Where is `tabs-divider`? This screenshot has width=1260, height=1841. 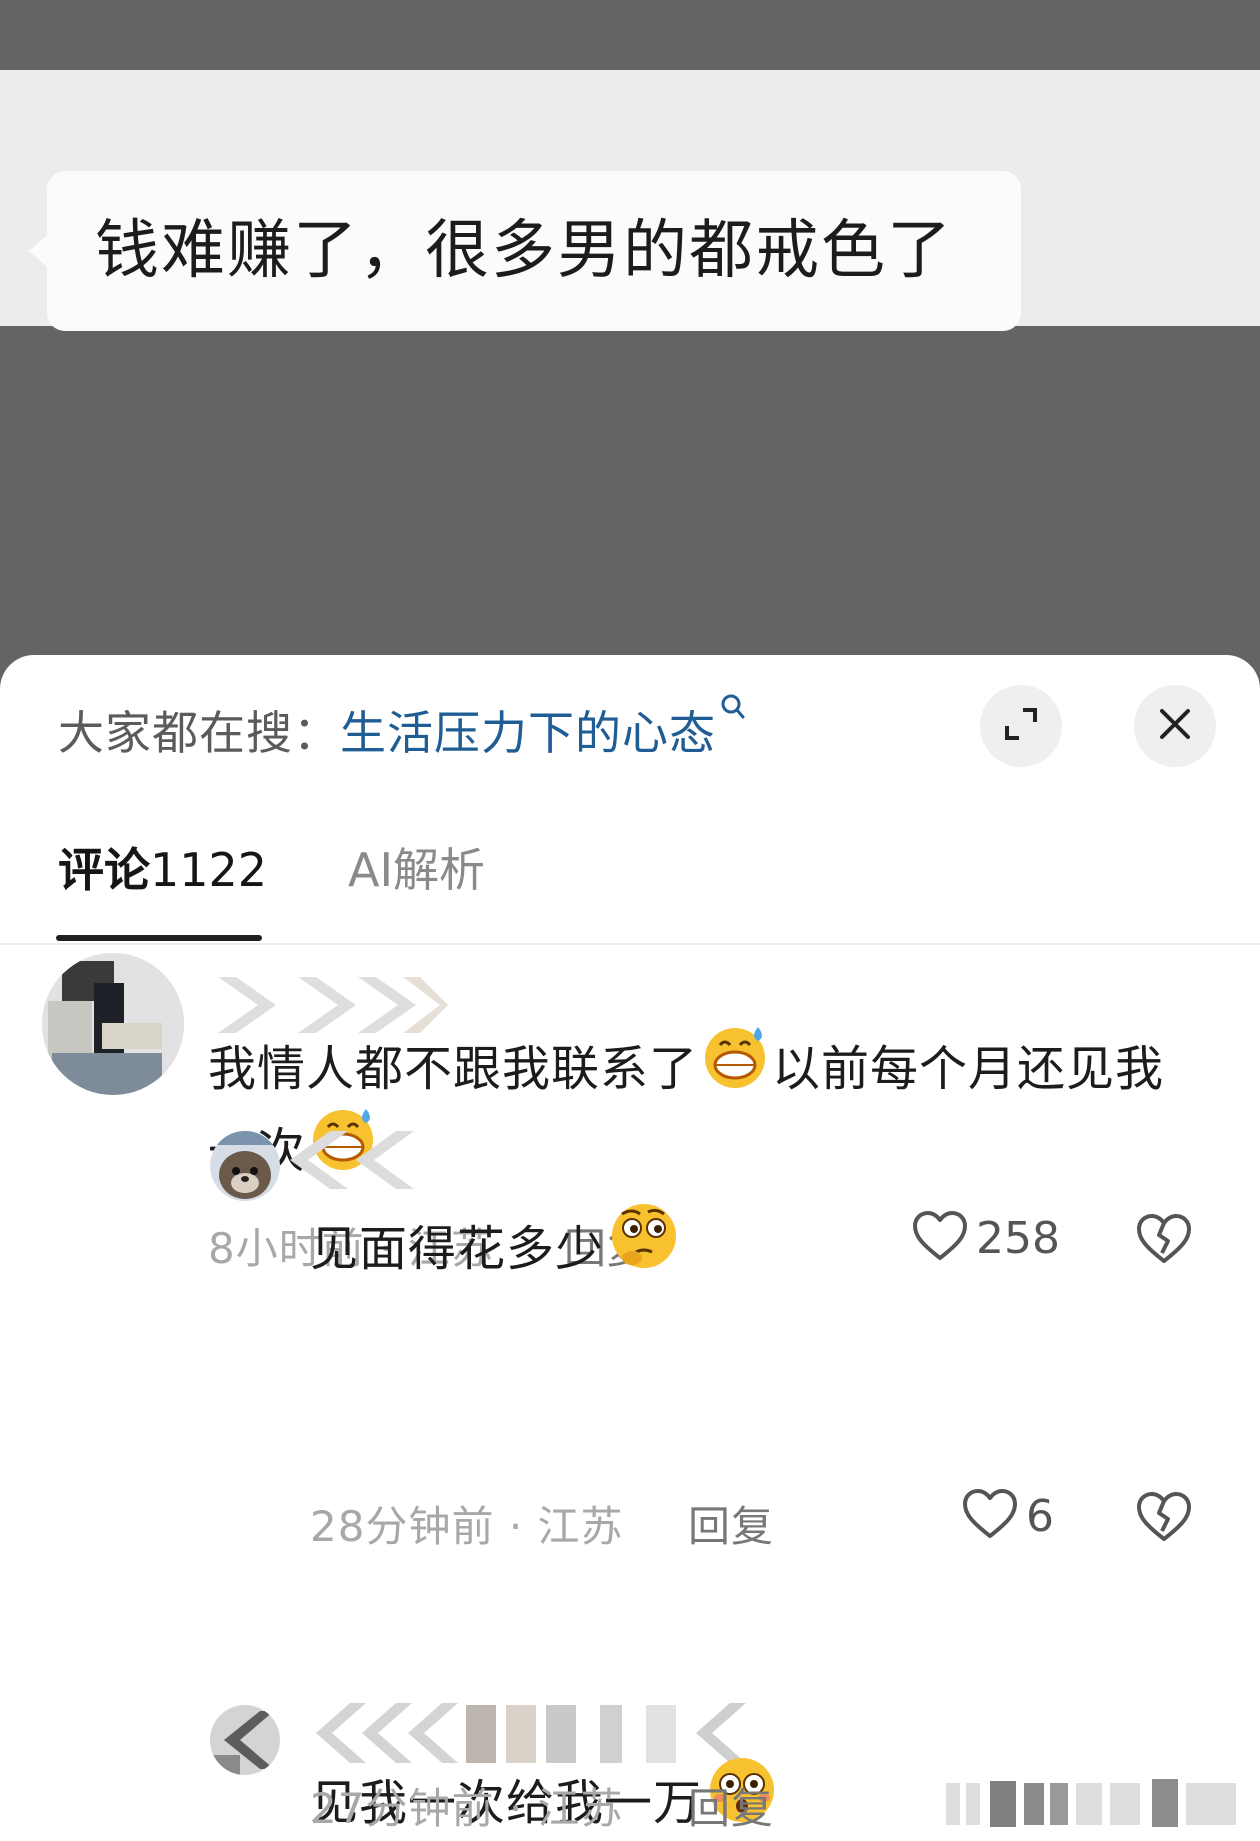 tabs-divider is located at coordinates (630, 944).